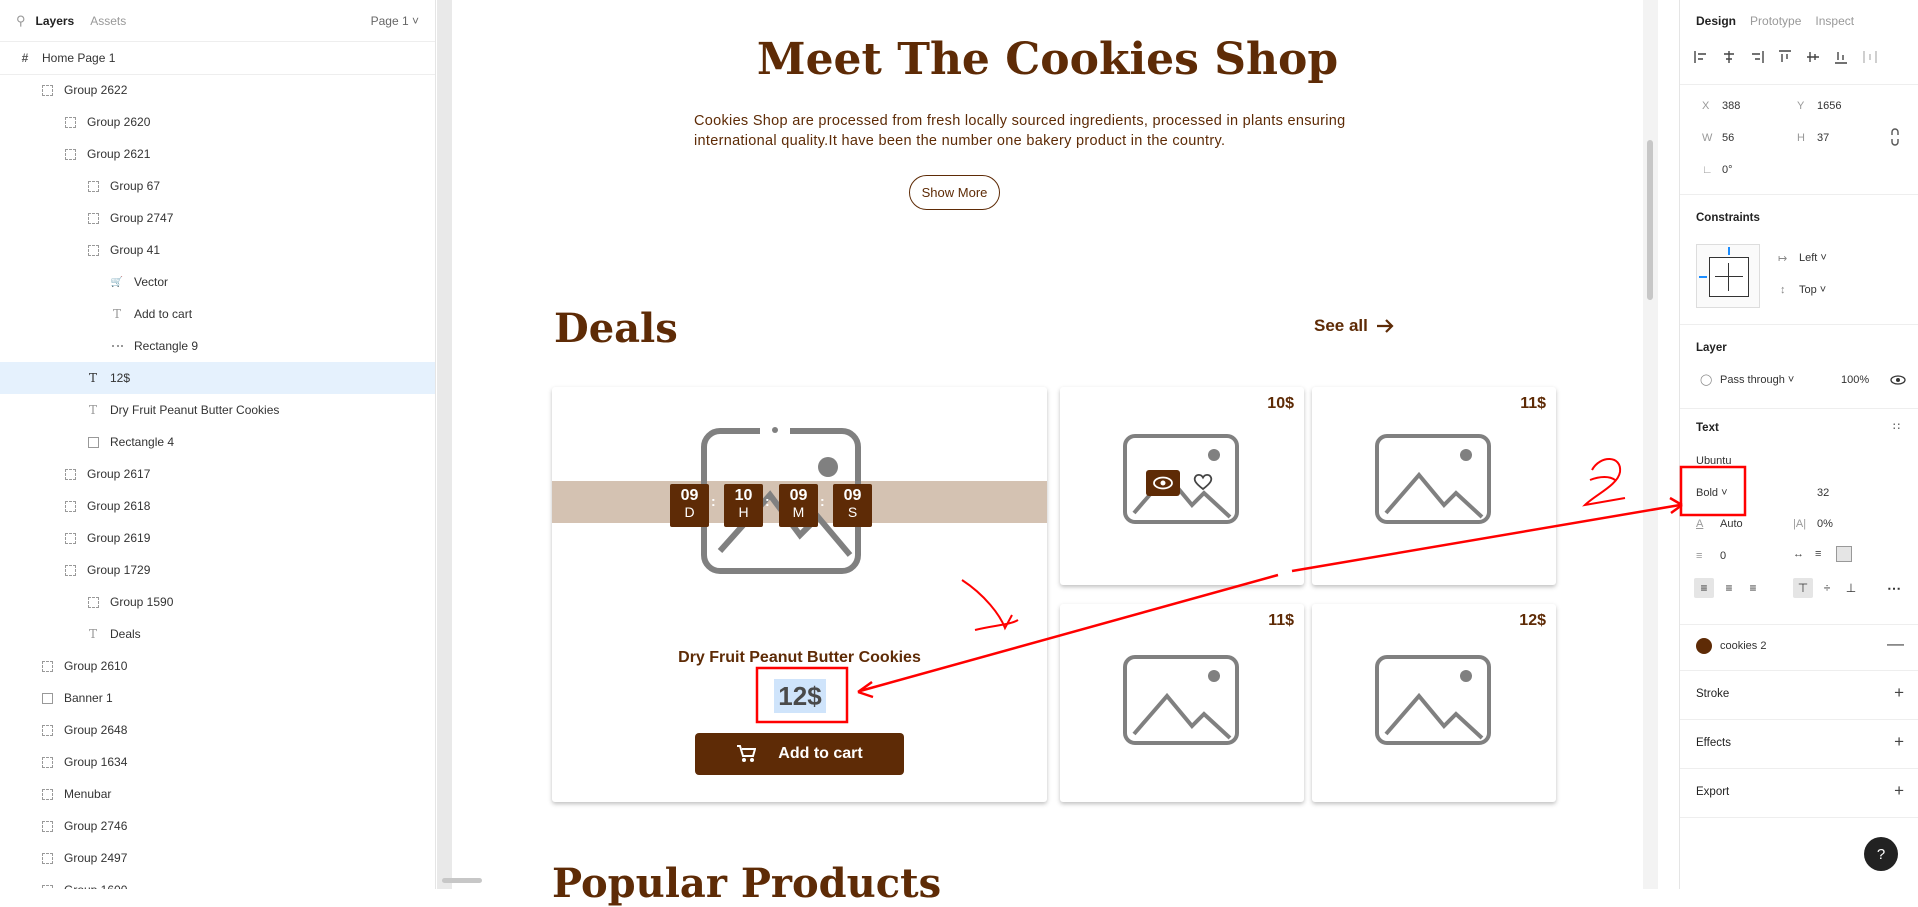  Describe the element at coordinates (1728, 138) in the screenshot. I see `w-field: 56` at that location.